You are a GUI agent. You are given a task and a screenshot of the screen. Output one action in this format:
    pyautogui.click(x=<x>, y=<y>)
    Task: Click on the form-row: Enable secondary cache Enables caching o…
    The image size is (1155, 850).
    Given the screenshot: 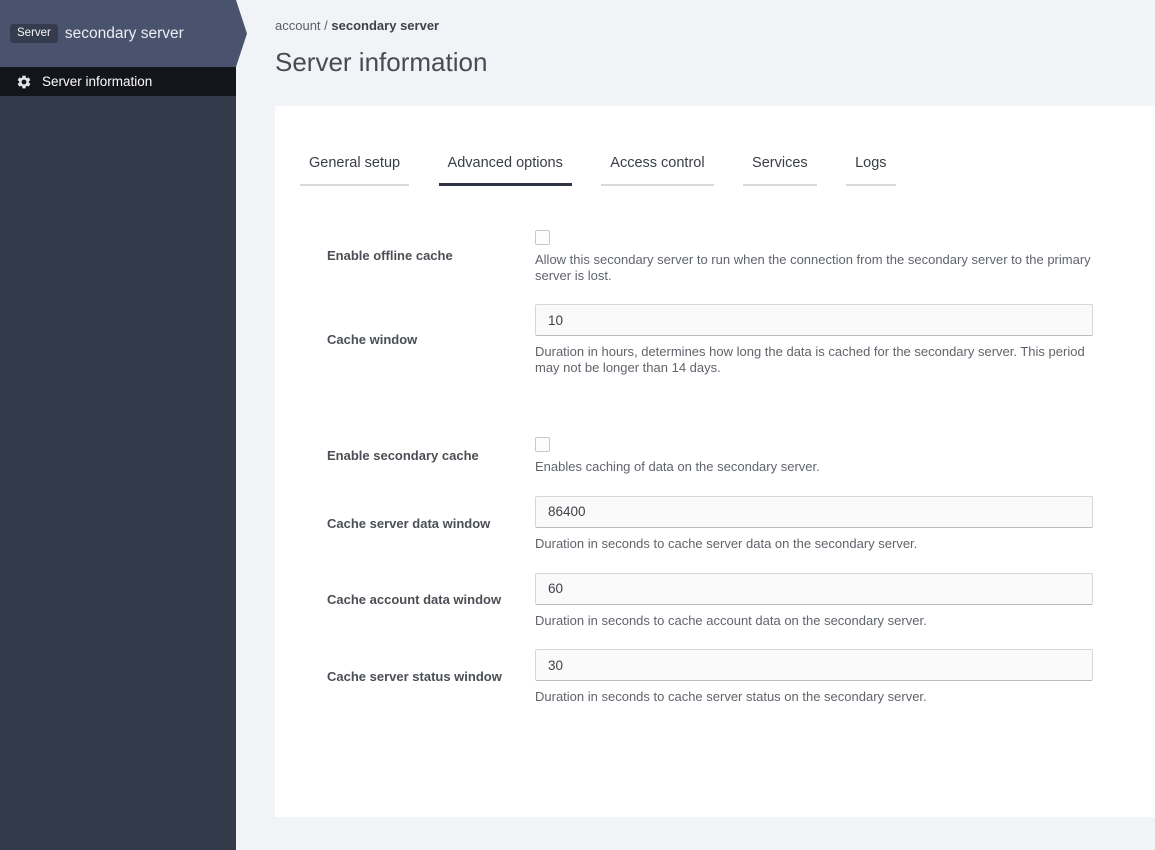 What is the action you would take?
    pyautogui.click(x=741, y=456)
    